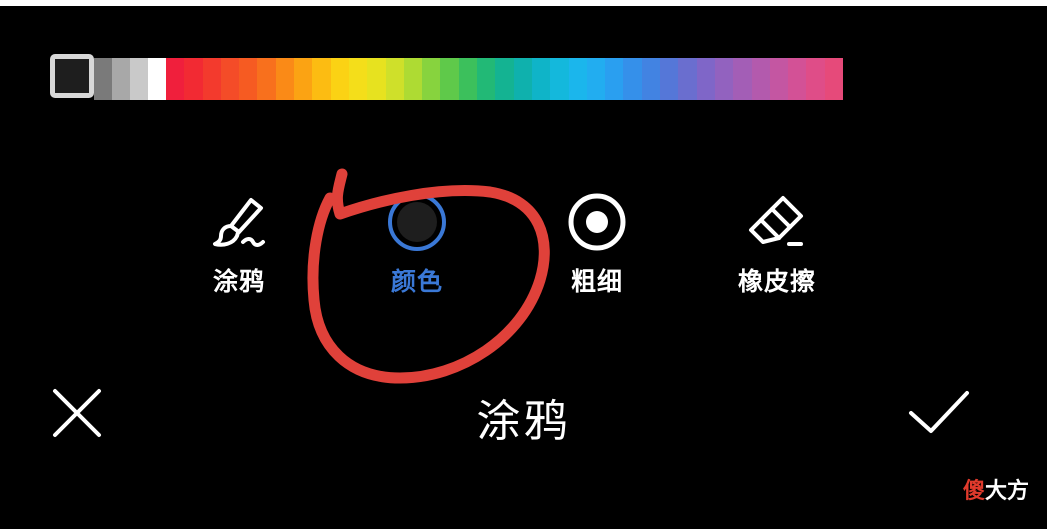  I want to click on tool-size-label: 粗细, so click(596, 281).